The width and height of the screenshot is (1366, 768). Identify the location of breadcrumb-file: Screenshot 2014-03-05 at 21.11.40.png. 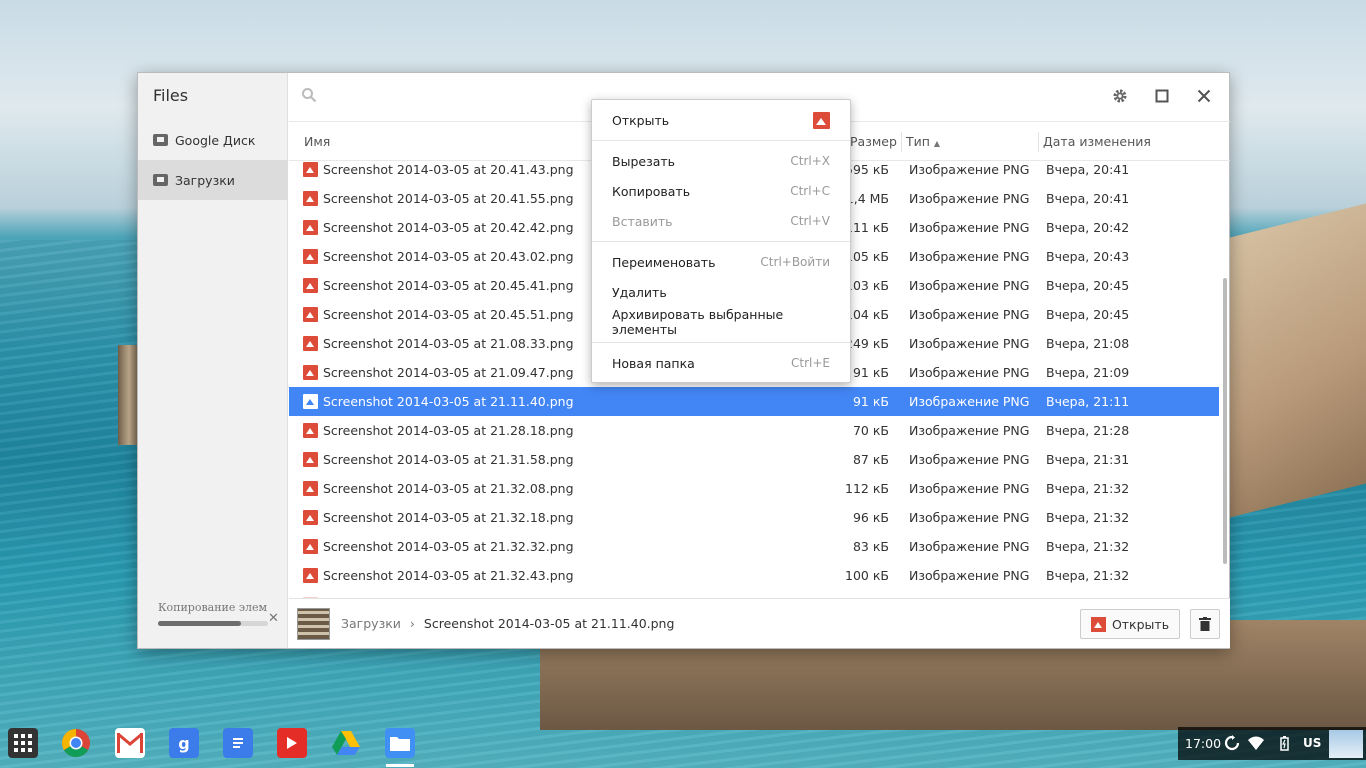
(549, 623).